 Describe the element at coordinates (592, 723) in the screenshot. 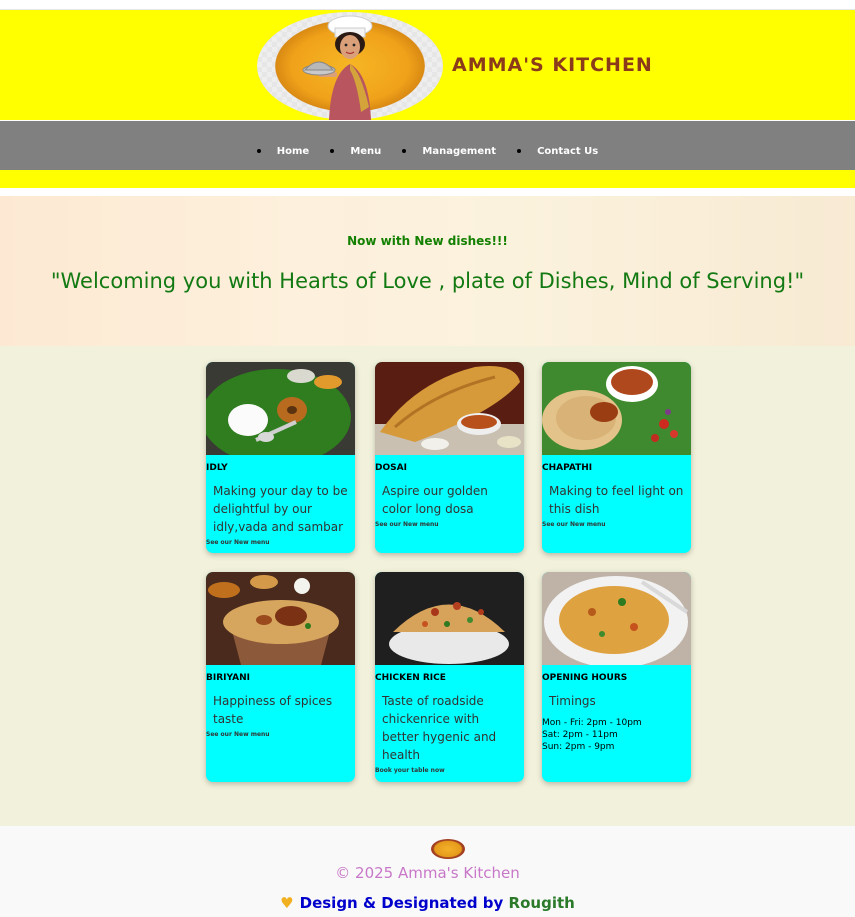

I see `hours-weekday: Mon - Fri: 2pm - 10pm` at that location.